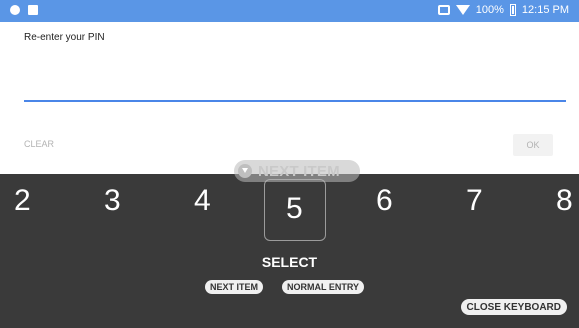 The height and width of the screenshot is (328, 579). Describe the element at coordinates (513, 307) in the screenshot. I see `close-keyboard-button: CLOSE KEYBOARD` at that location.